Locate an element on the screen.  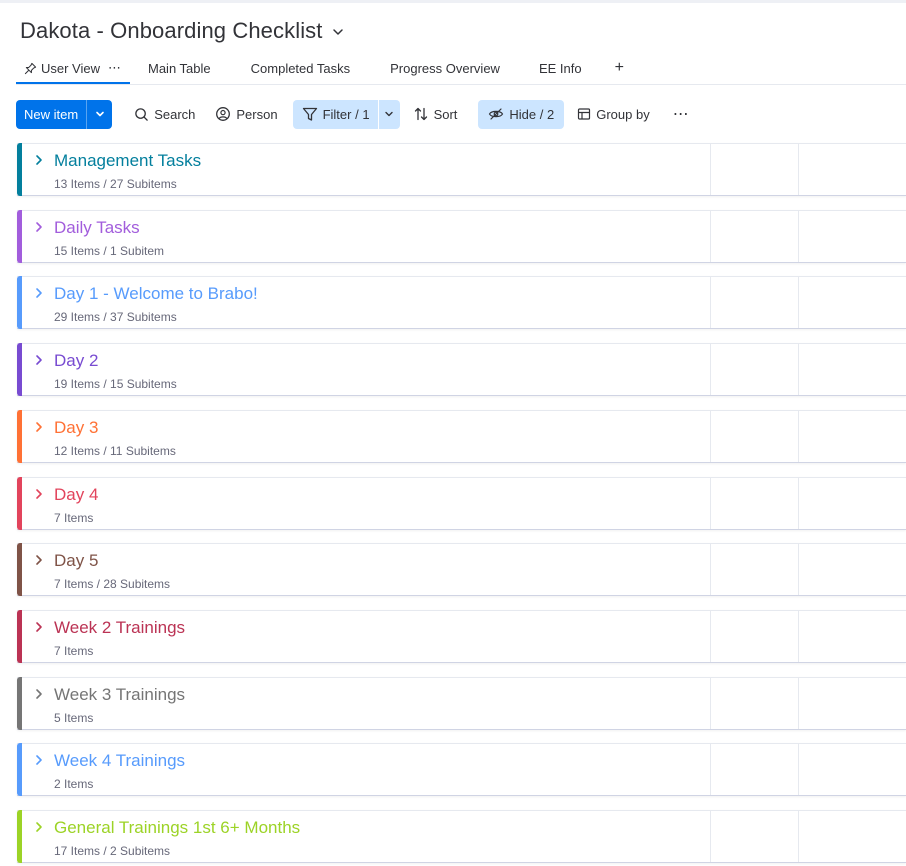
group-title: Week 4 Trainings is located at coordinates (119, 761).